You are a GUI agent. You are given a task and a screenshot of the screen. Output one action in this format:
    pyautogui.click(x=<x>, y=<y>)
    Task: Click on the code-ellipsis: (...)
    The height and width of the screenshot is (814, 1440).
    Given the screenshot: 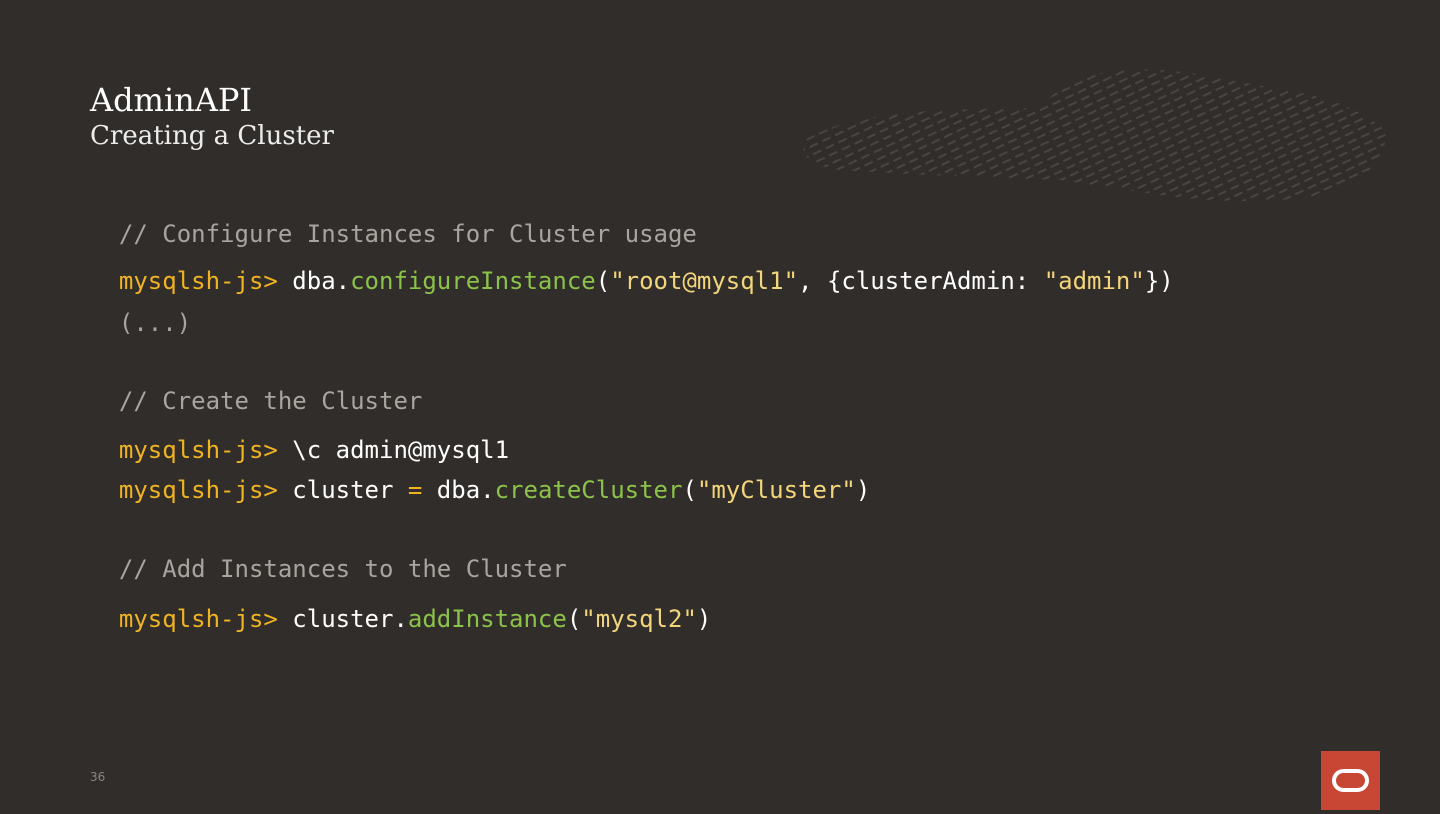 What is the action you would take?
    pyautogui.click(x=140, y=308)
    